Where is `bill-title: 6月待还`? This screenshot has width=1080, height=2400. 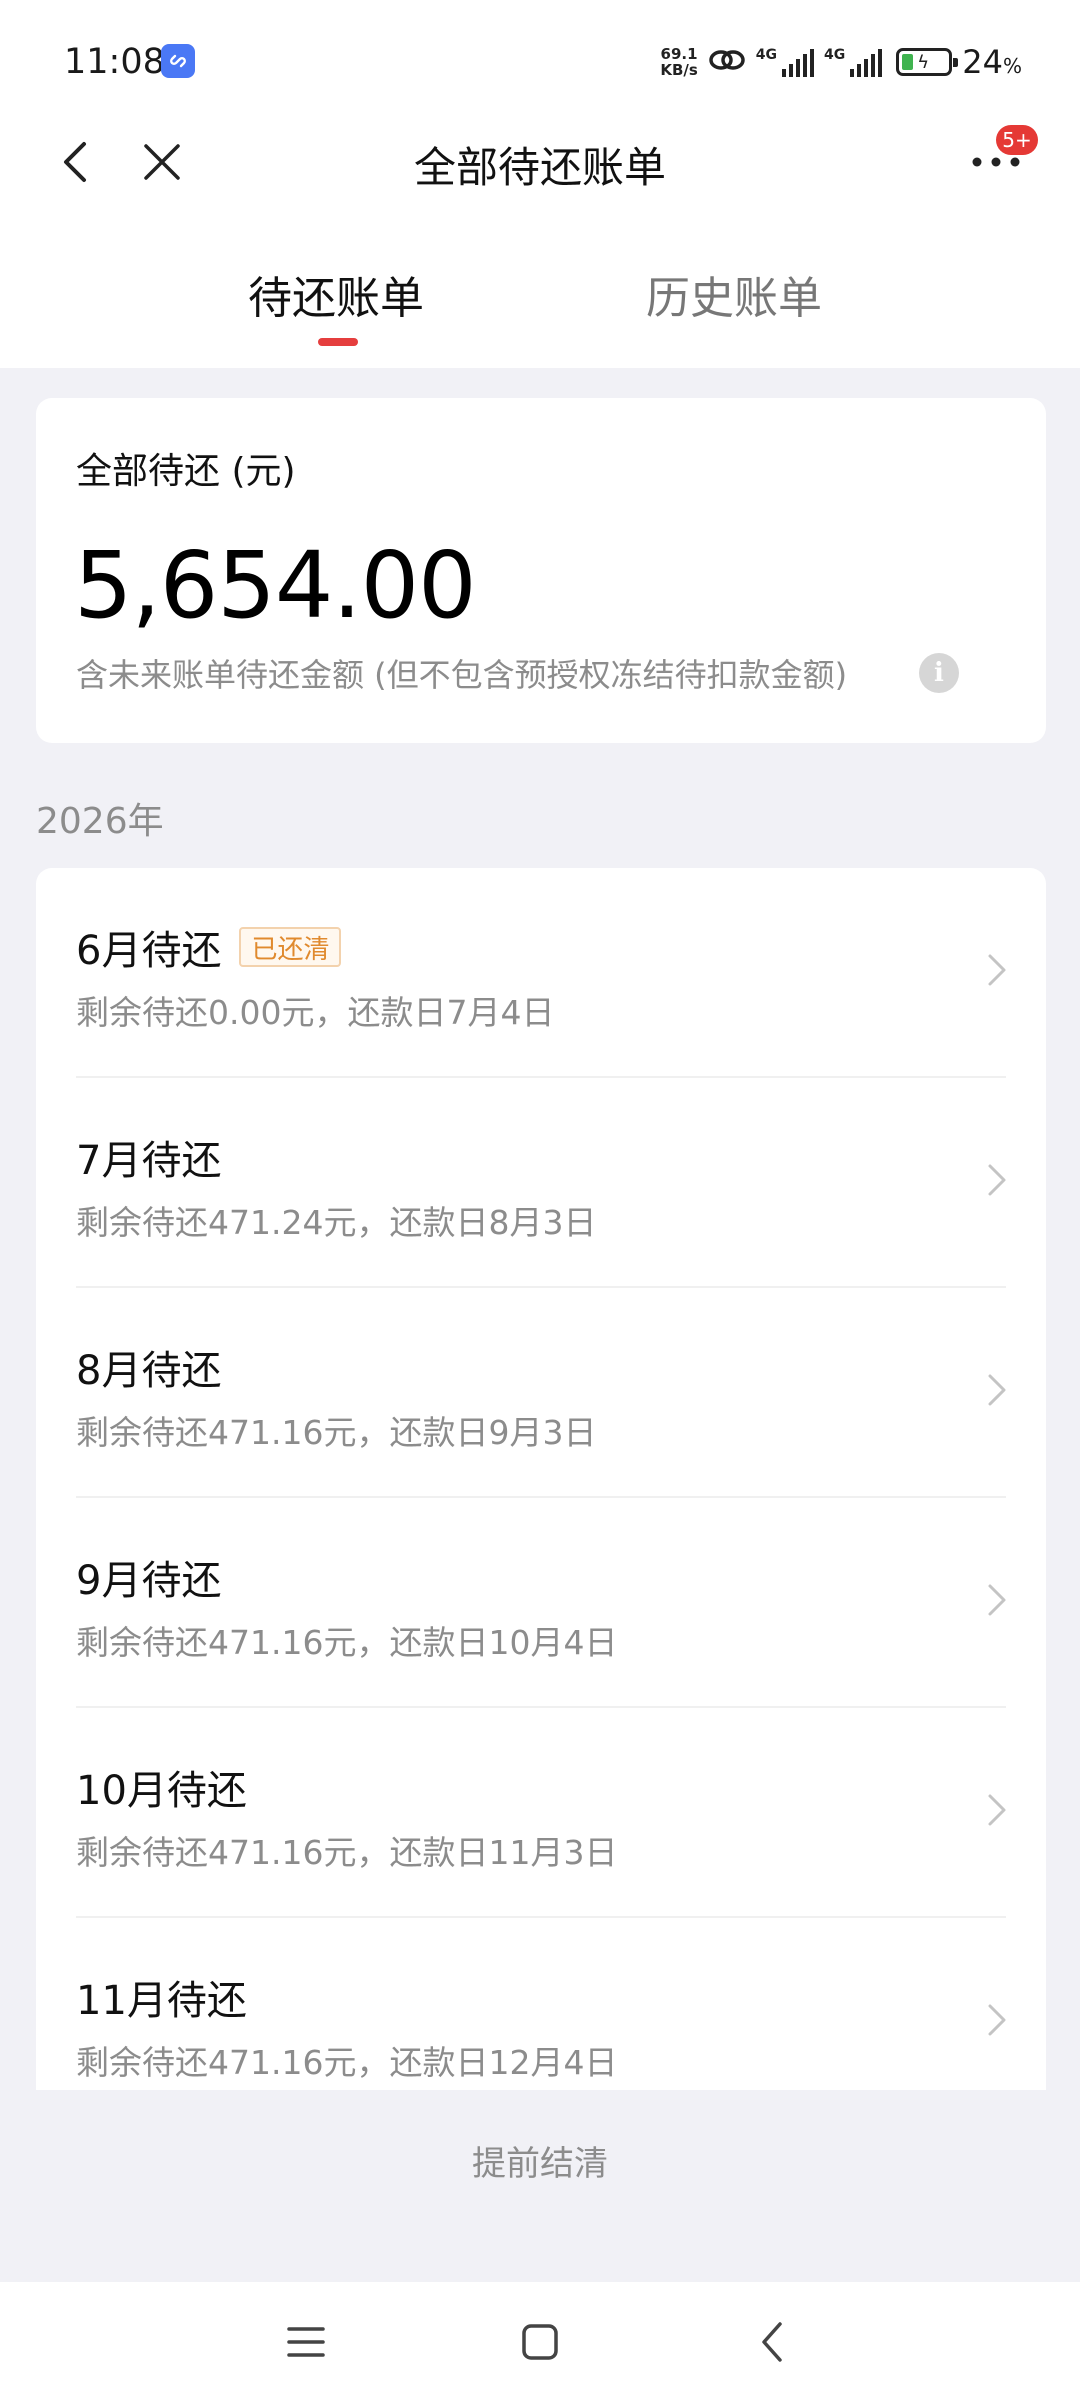 bill-title: 6月待还 is located at coordinates (149, 951).